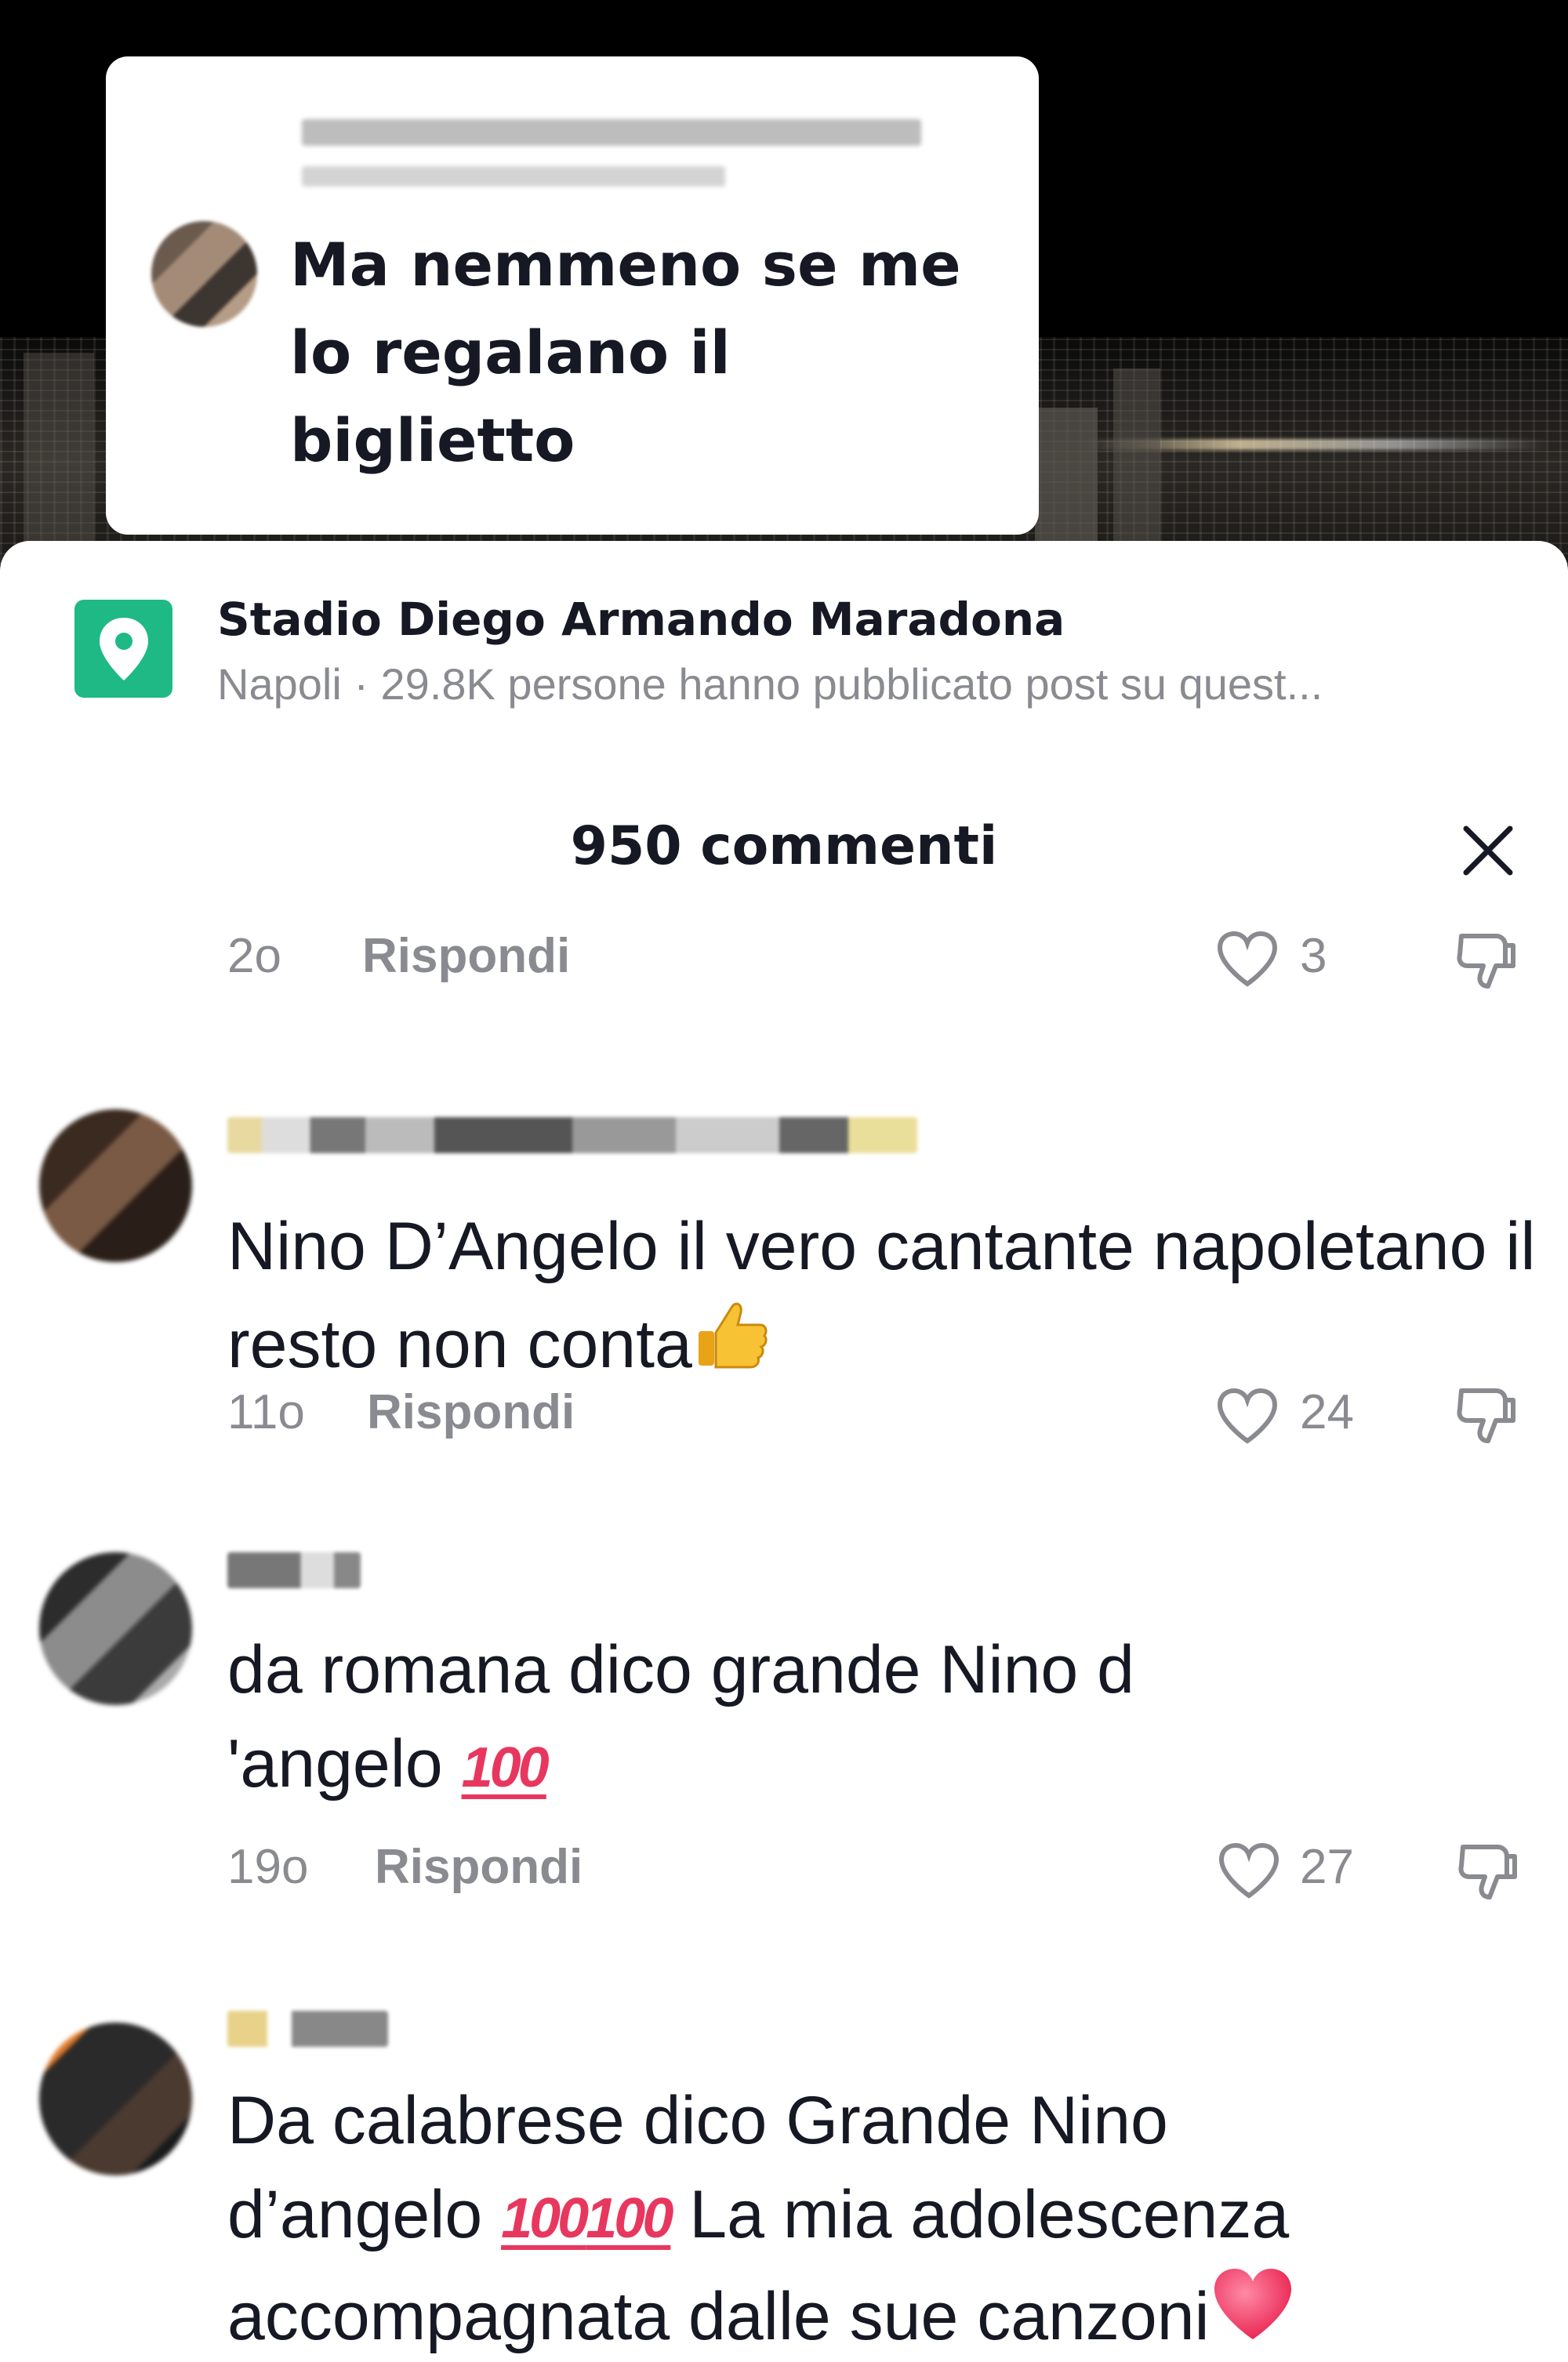  What do you see at coordinates (697, 2120) in the screenshot?
I see `comment-text-line: Da calabrese dico Grande Nino` at bounding box center [697, 2120].